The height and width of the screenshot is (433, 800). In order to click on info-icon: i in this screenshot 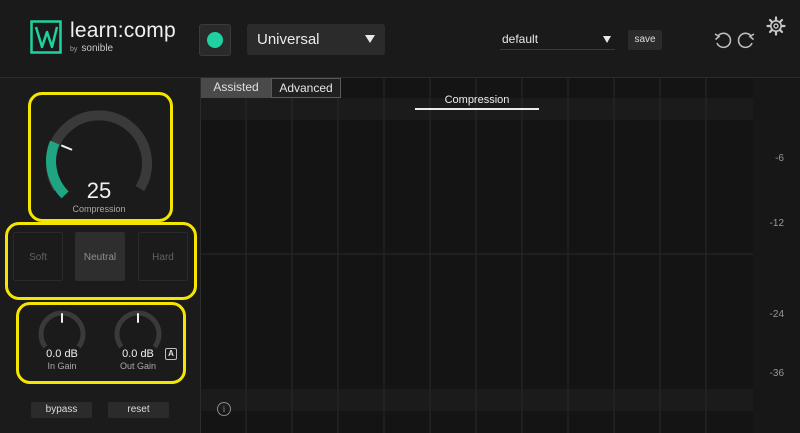, I will do `click(224, 409)`.